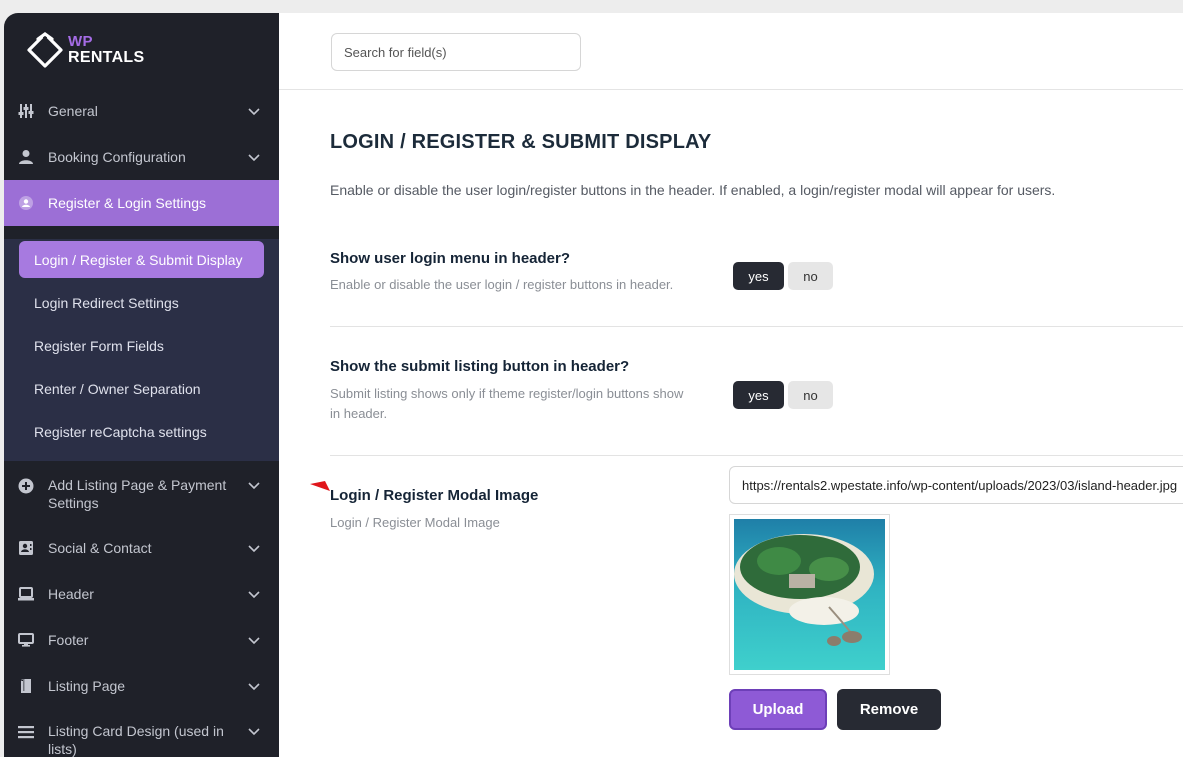  What do you see at coordinates (141, 431) in the screenshot?
I see `submenu-item-register-recaptcha-settings: Register reCaptcha settings` at bounding box center [141, 431].